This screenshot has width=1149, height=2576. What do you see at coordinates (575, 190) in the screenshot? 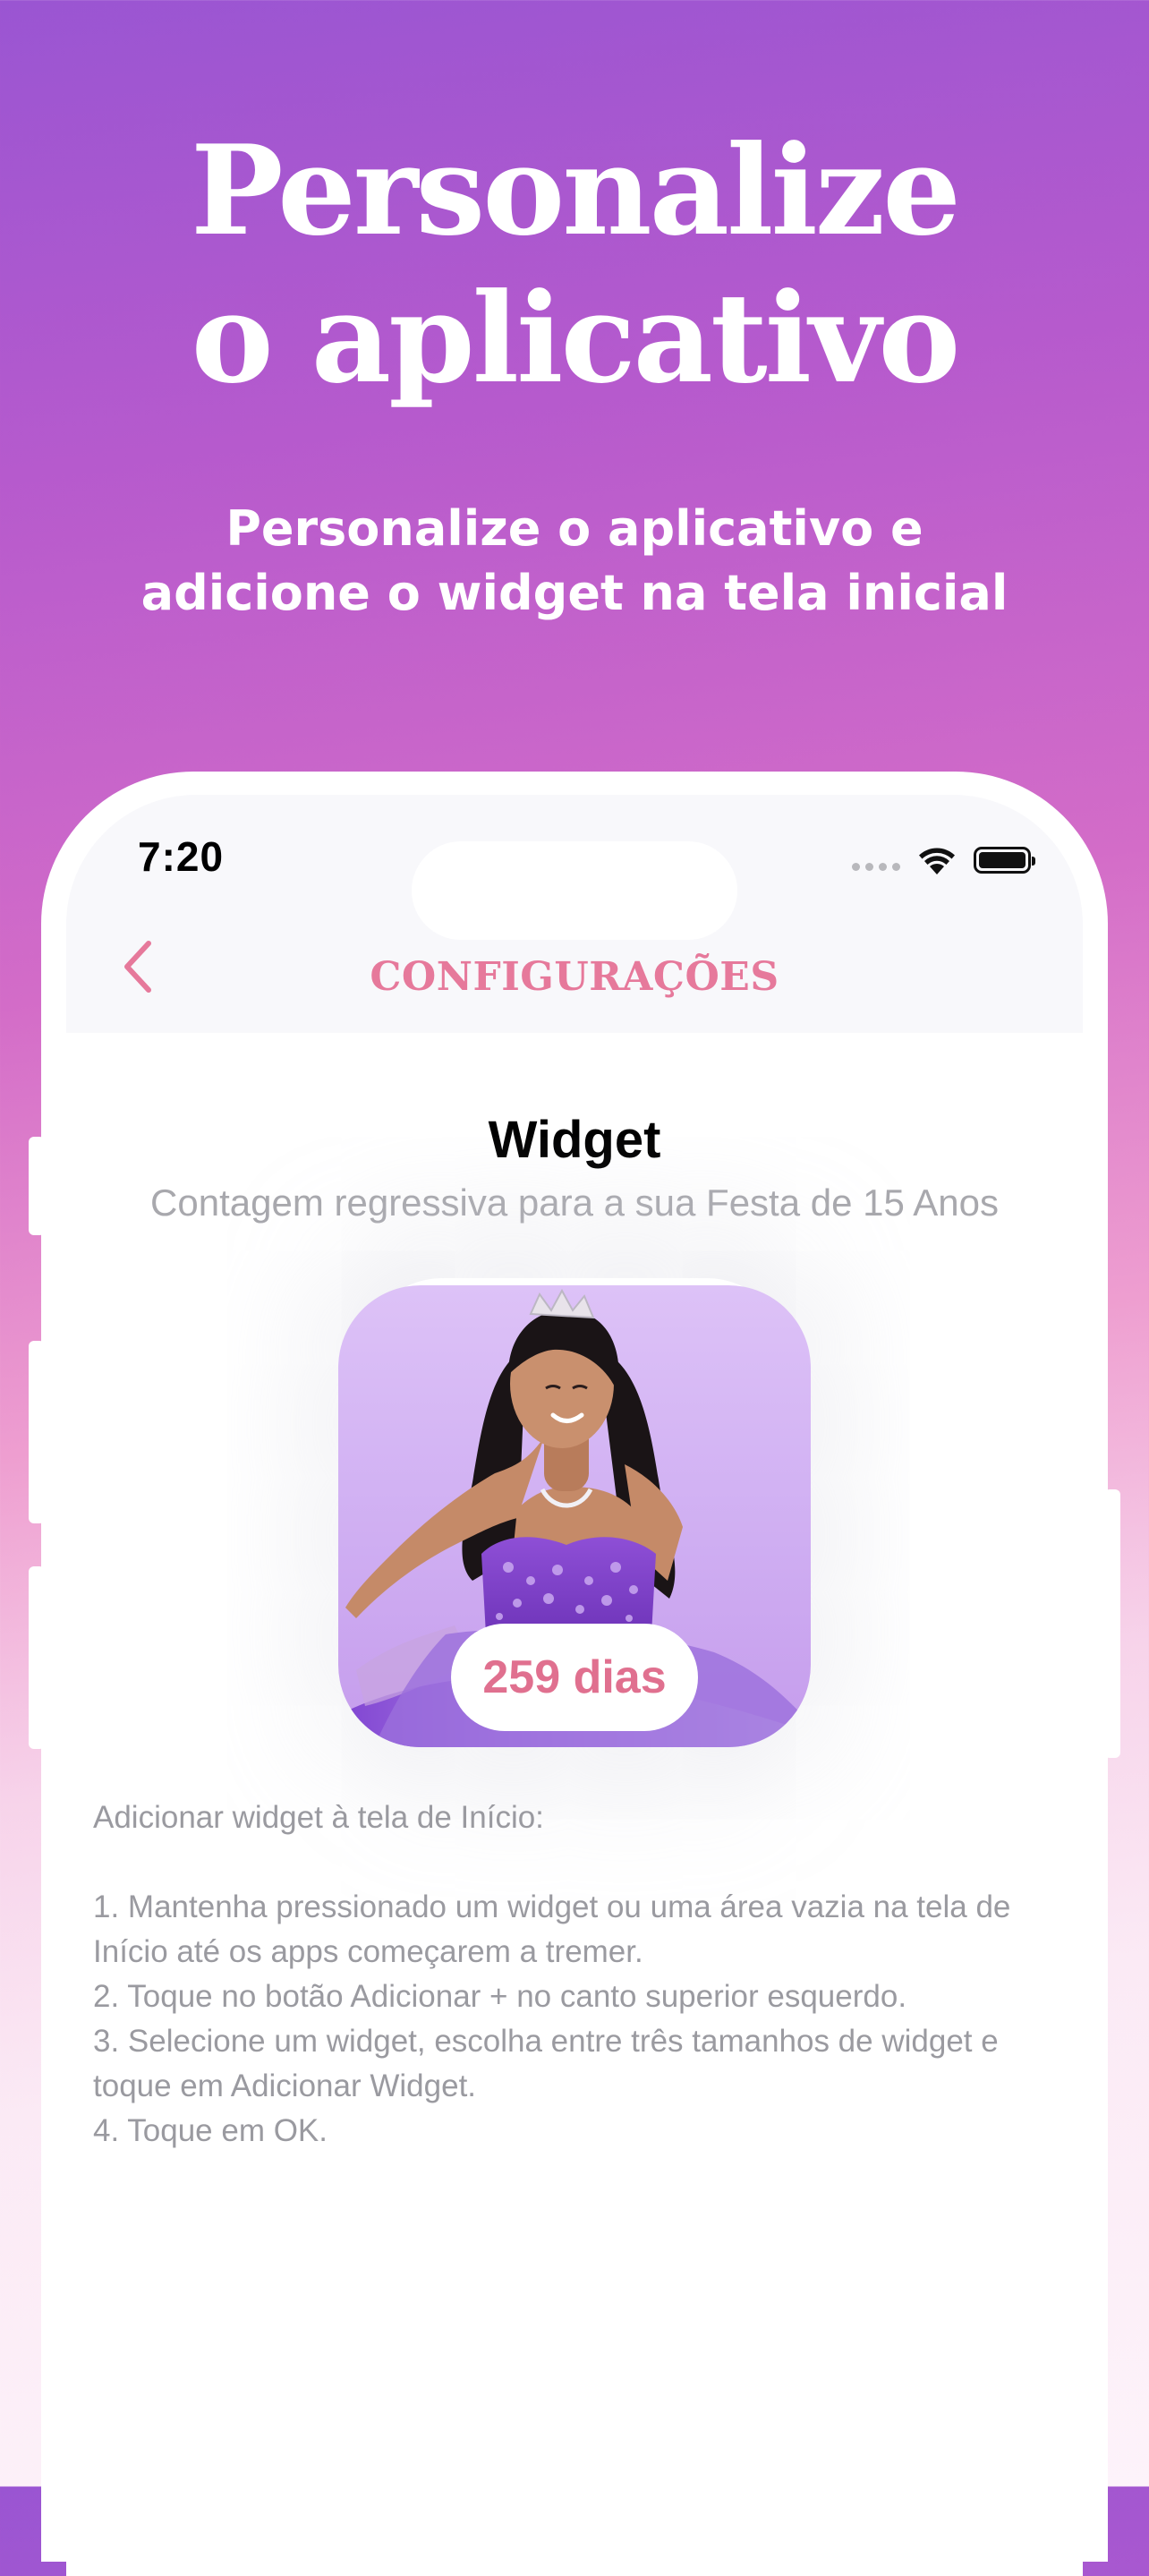
I see `hero-headline-line1: Personalize` at bounding box center [575, 190].